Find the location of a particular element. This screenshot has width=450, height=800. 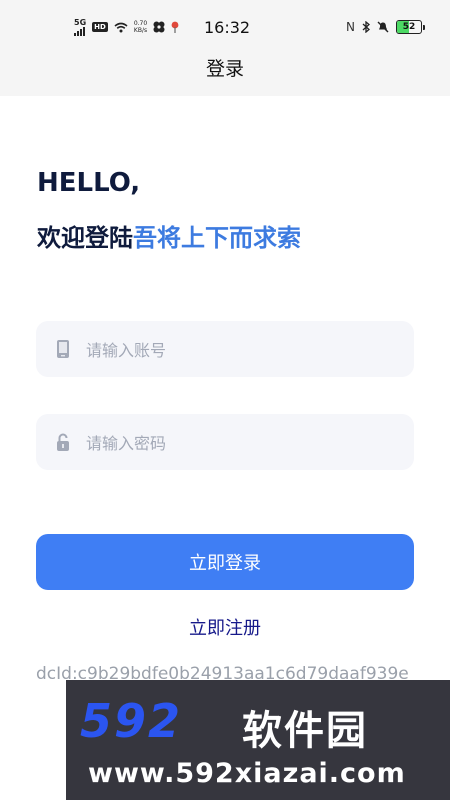

status-time: 16:32 is located at coordinates (227, 27).